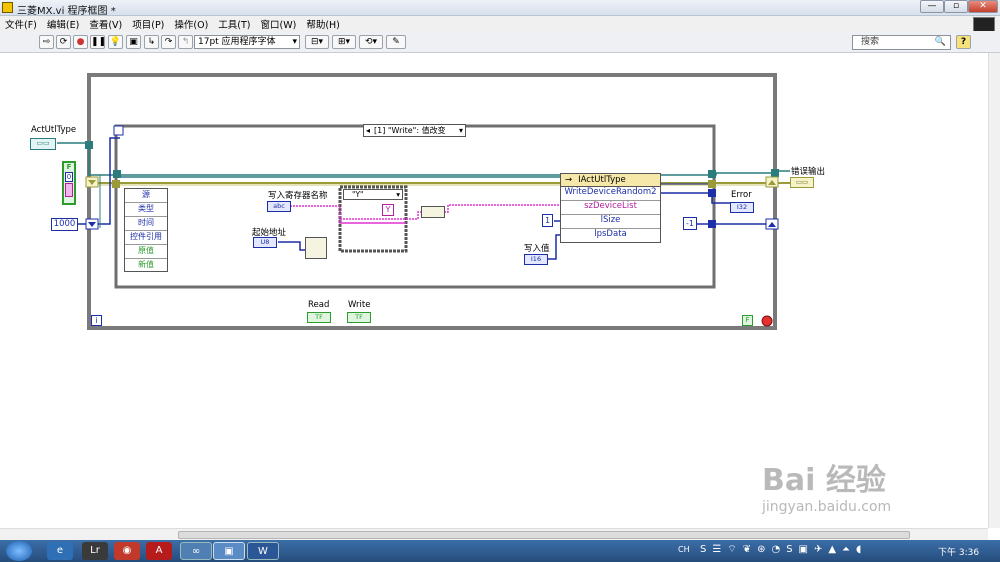 This screenshot has width=1000, height=562. I want to click on event-data-node: 源 类型 时间 控件引用 原值 新值, so click(146, 230).